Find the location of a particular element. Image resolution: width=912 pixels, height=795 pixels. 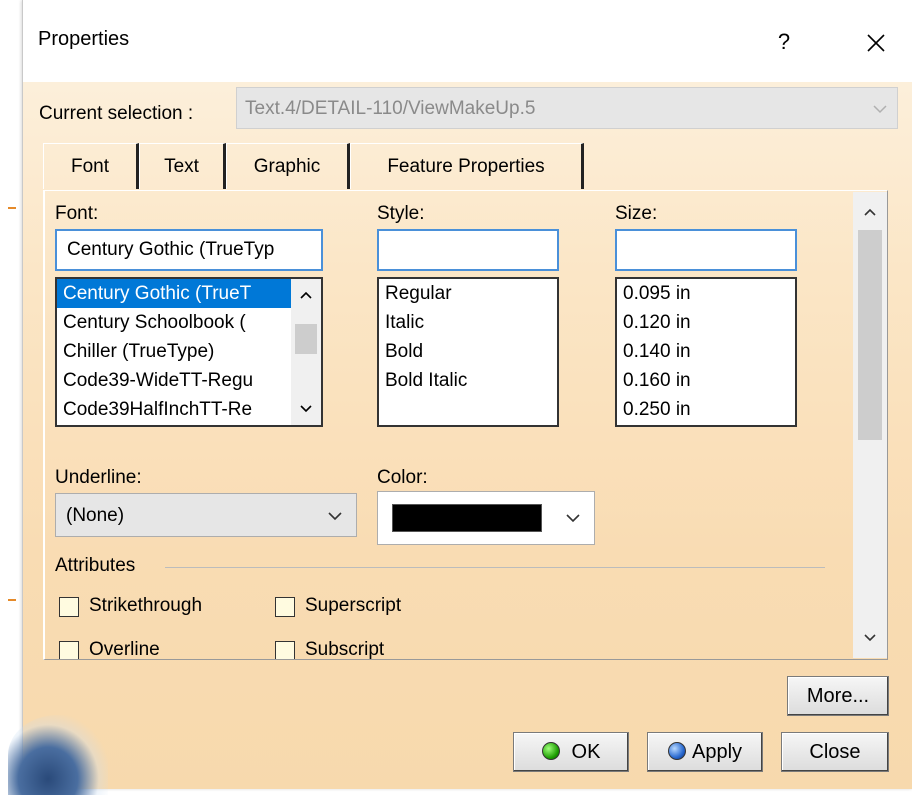

ok-button-label: OK is located at coordinates (586, 752).